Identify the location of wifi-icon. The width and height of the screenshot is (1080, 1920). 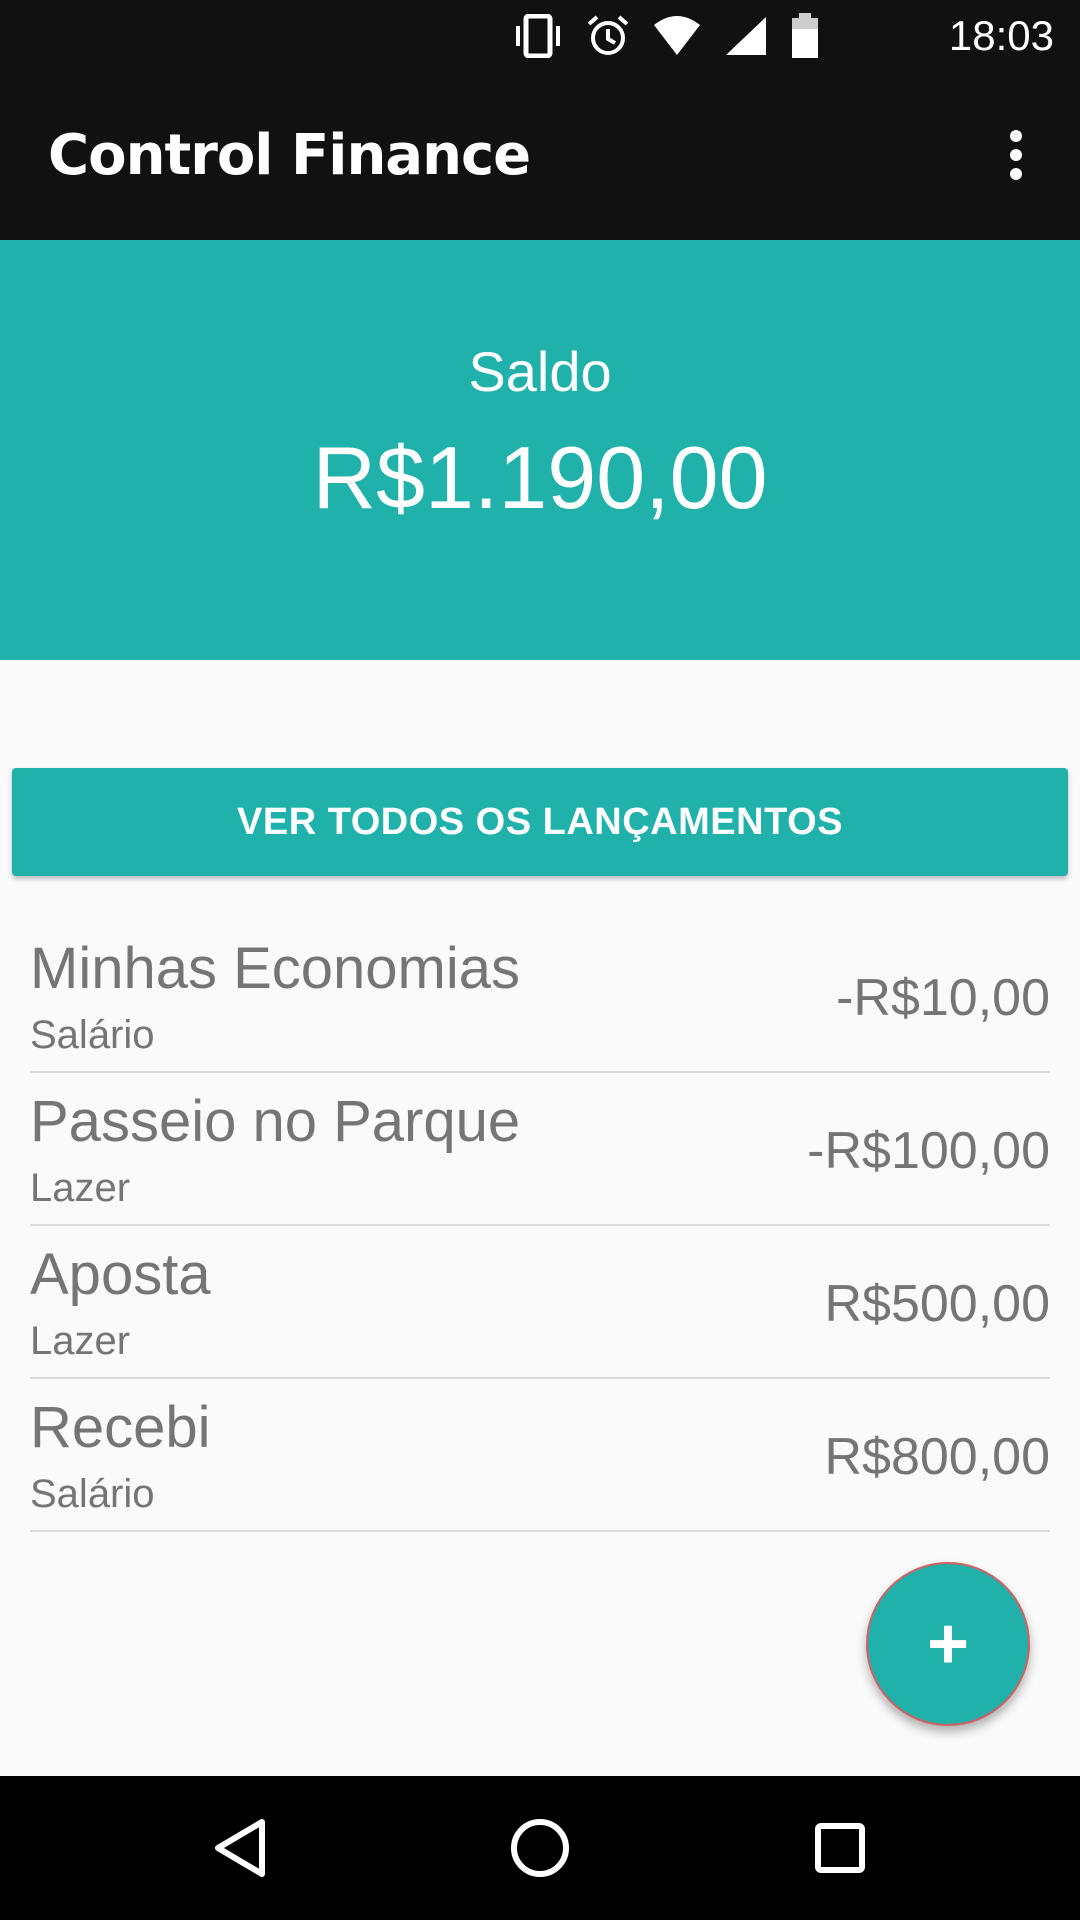
(677, 36).